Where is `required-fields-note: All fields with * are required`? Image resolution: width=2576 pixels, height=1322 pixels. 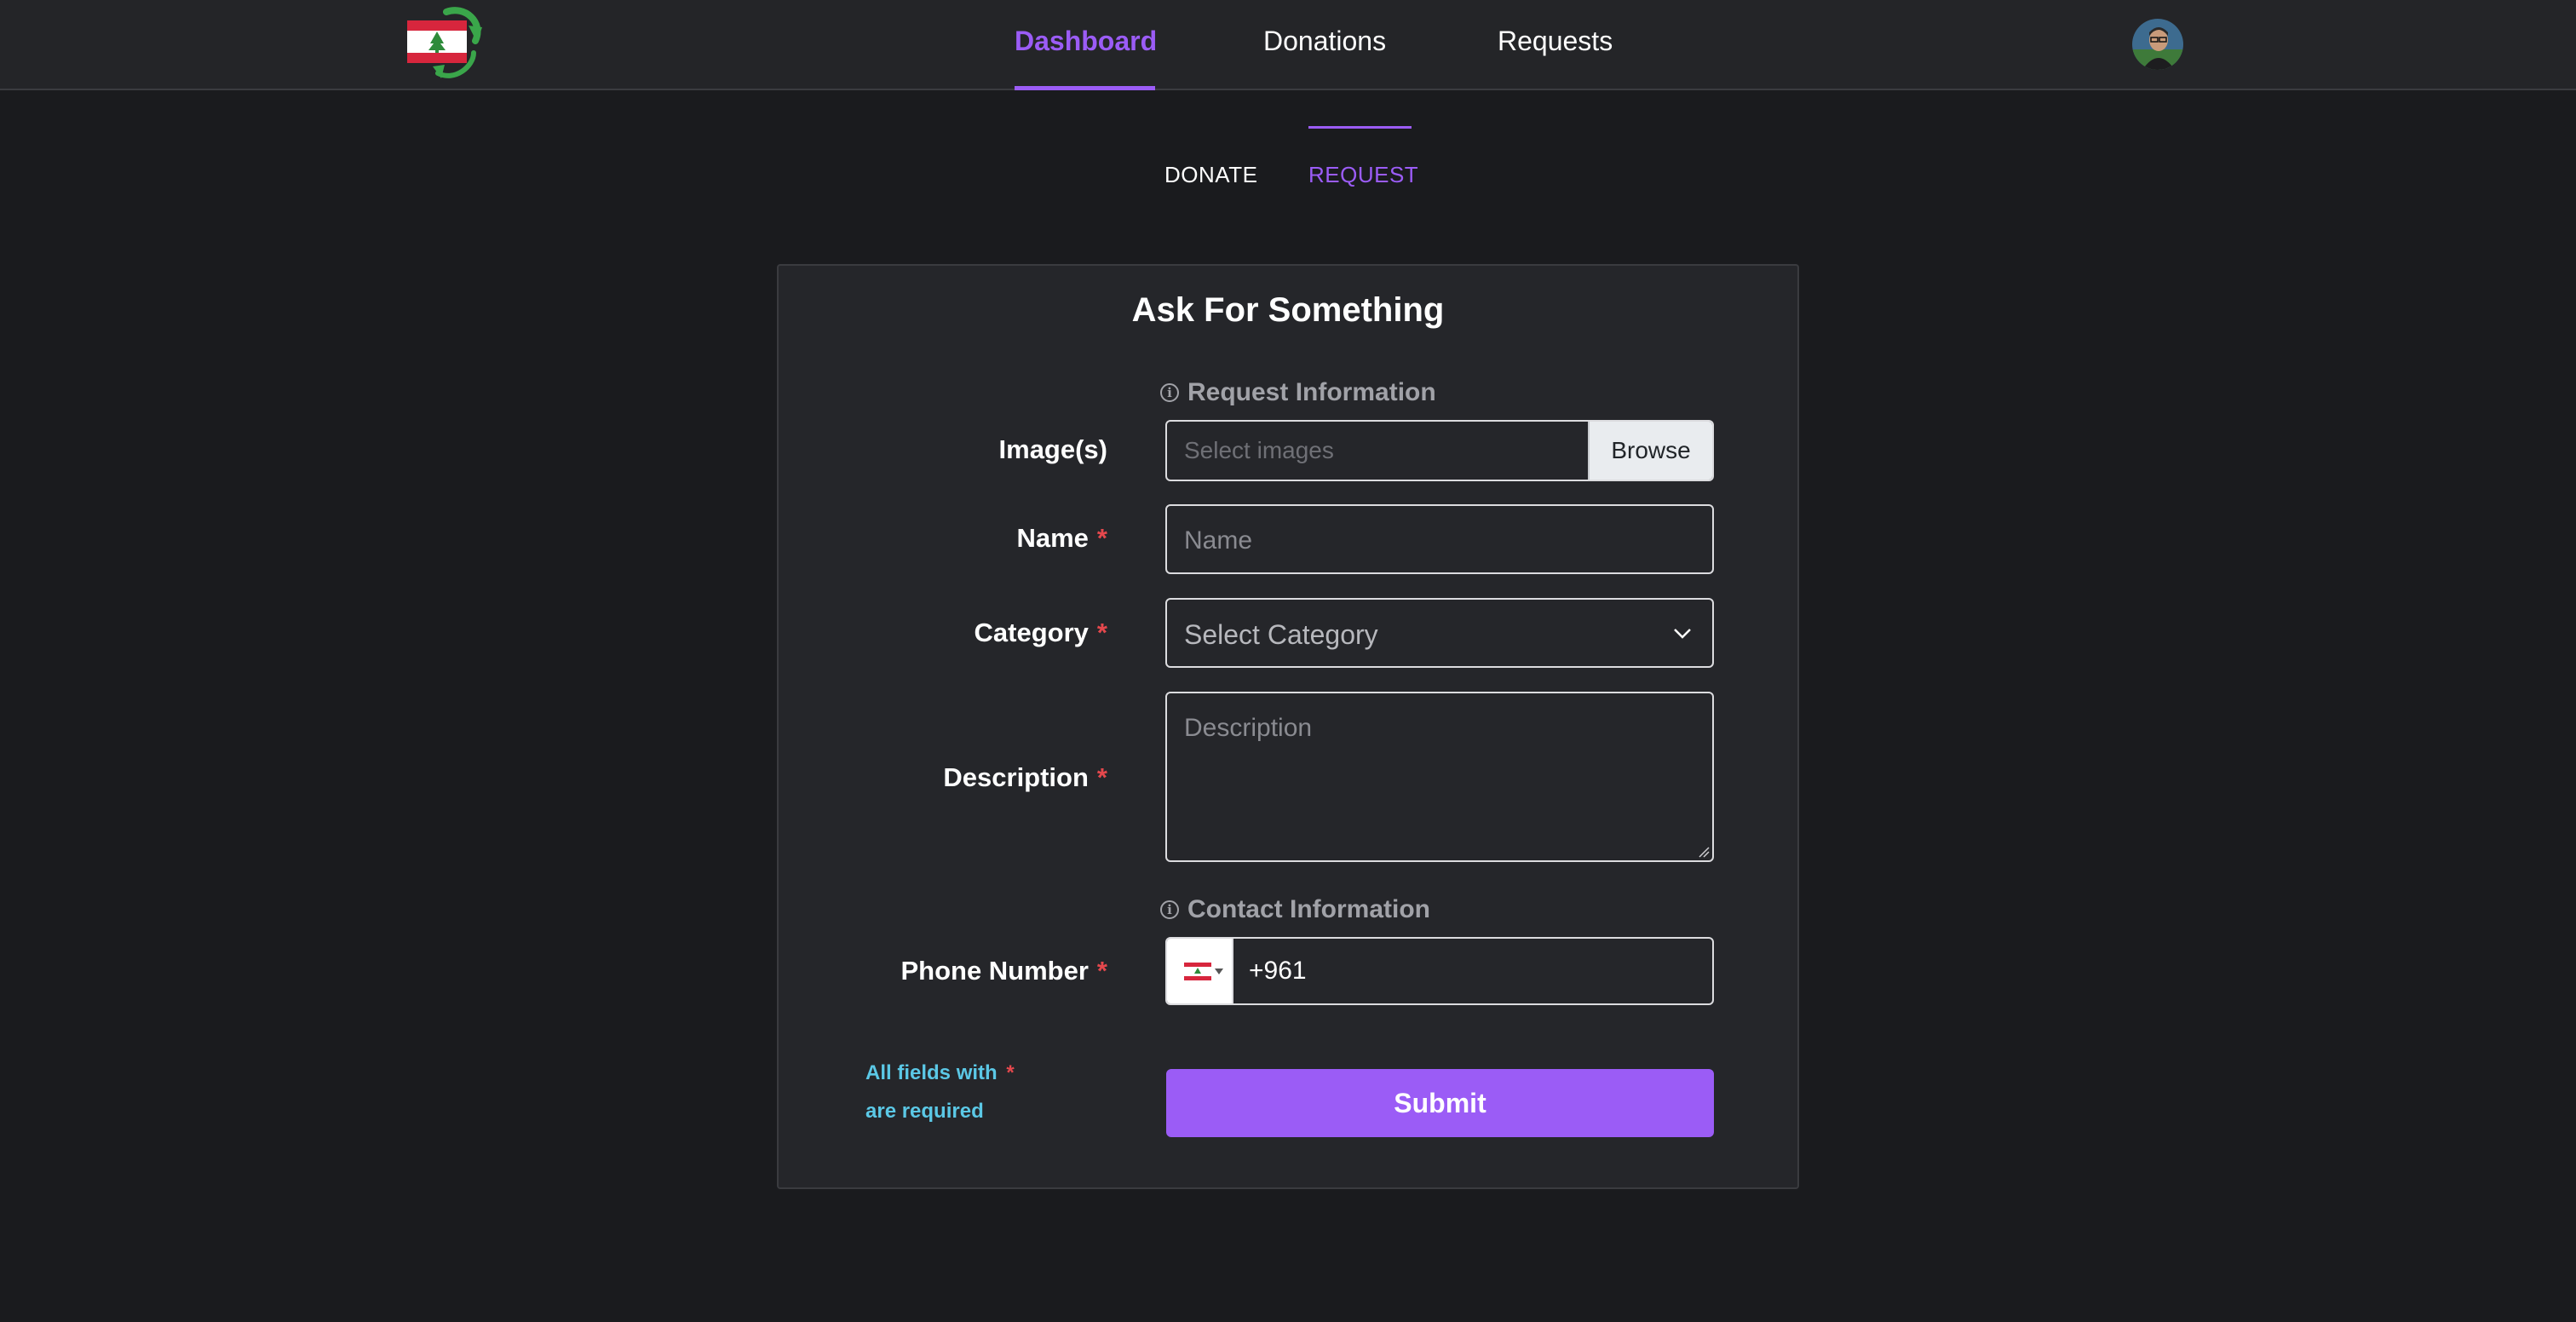 required-fields-note: All fields with * are required is located at coordinates (959, 1092).